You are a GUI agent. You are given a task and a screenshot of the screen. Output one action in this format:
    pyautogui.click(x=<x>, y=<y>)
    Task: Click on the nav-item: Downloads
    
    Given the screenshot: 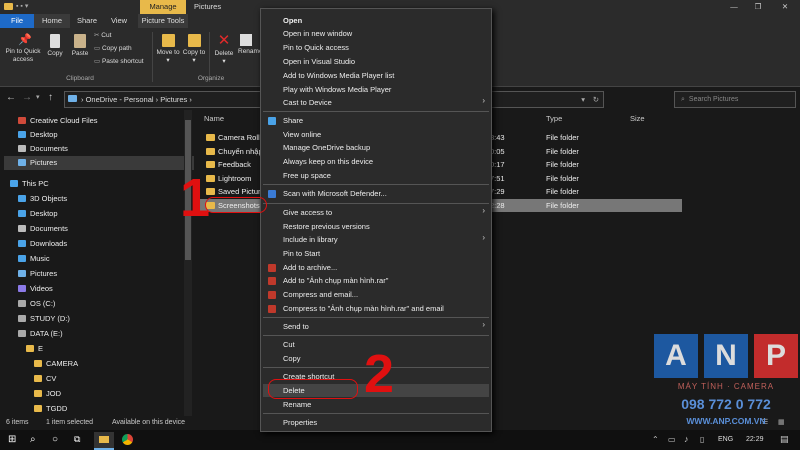 What is the action you would take?
    pyautogui.click(x=42, y=244)
    